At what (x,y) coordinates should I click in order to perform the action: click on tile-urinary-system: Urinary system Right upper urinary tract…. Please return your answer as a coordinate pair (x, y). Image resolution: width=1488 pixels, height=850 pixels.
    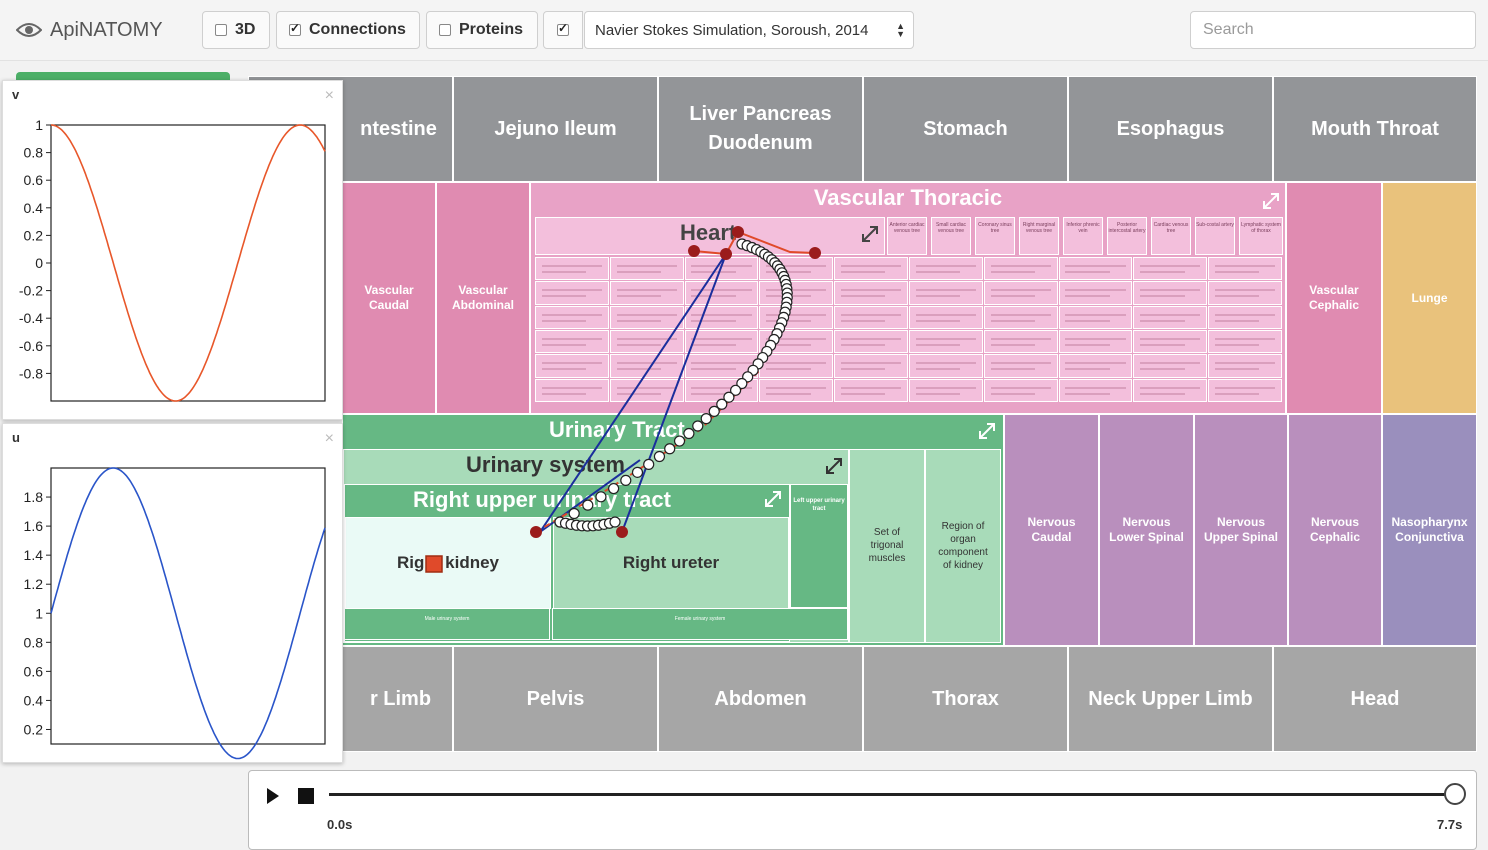
    Looking at the image, I should click on (596, 546).